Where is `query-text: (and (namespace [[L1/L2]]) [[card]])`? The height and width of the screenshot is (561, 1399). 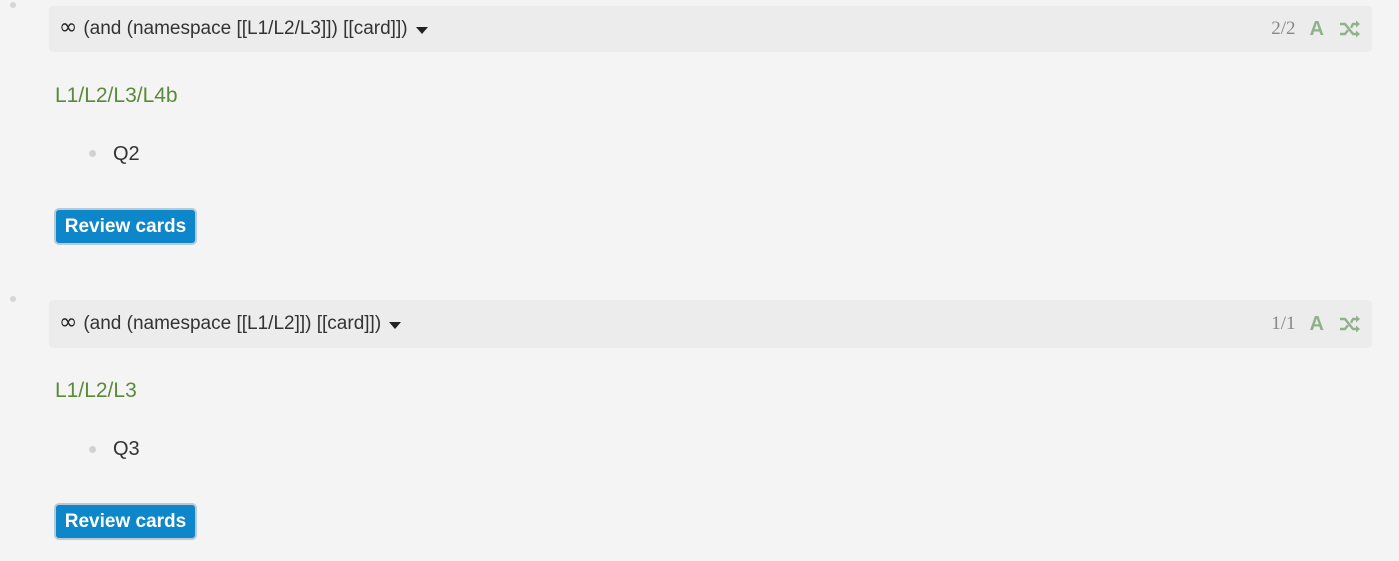
query-text: (and (namespace [[L1/L2]]) [[card]]) is located at coordinates (232, 324).